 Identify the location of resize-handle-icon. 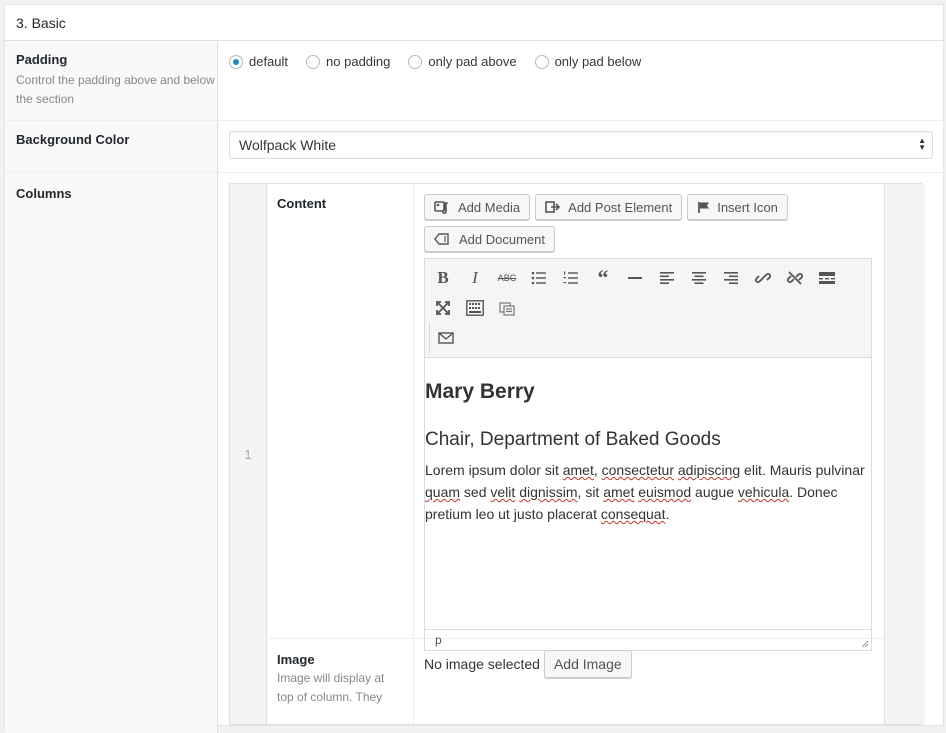
(865, 644).